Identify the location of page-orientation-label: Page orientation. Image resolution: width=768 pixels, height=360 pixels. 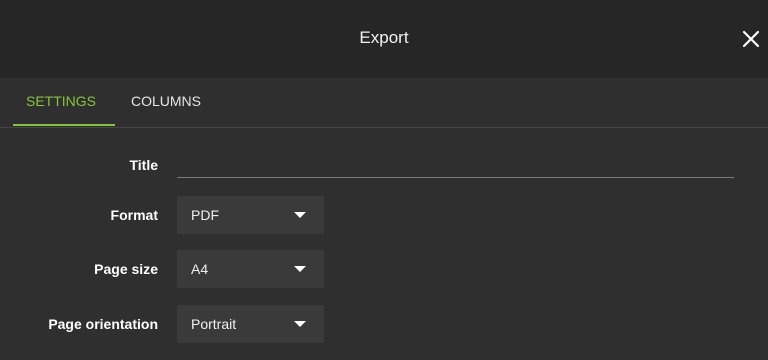
(103, 324).